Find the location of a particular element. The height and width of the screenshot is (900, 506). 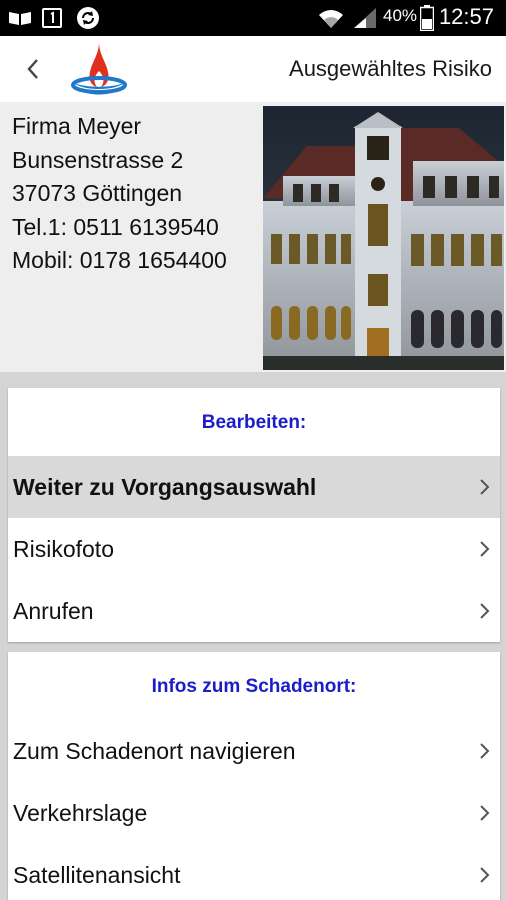

street-address: Bunsenstrasse 2 is located at coordinates (98, 159).